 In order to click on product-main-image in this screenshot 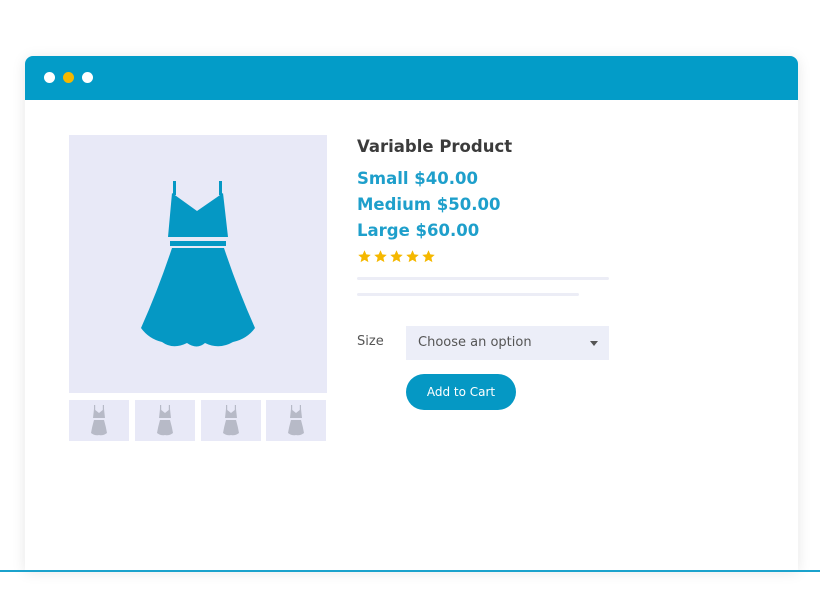, I will do `click(198, 264)`.